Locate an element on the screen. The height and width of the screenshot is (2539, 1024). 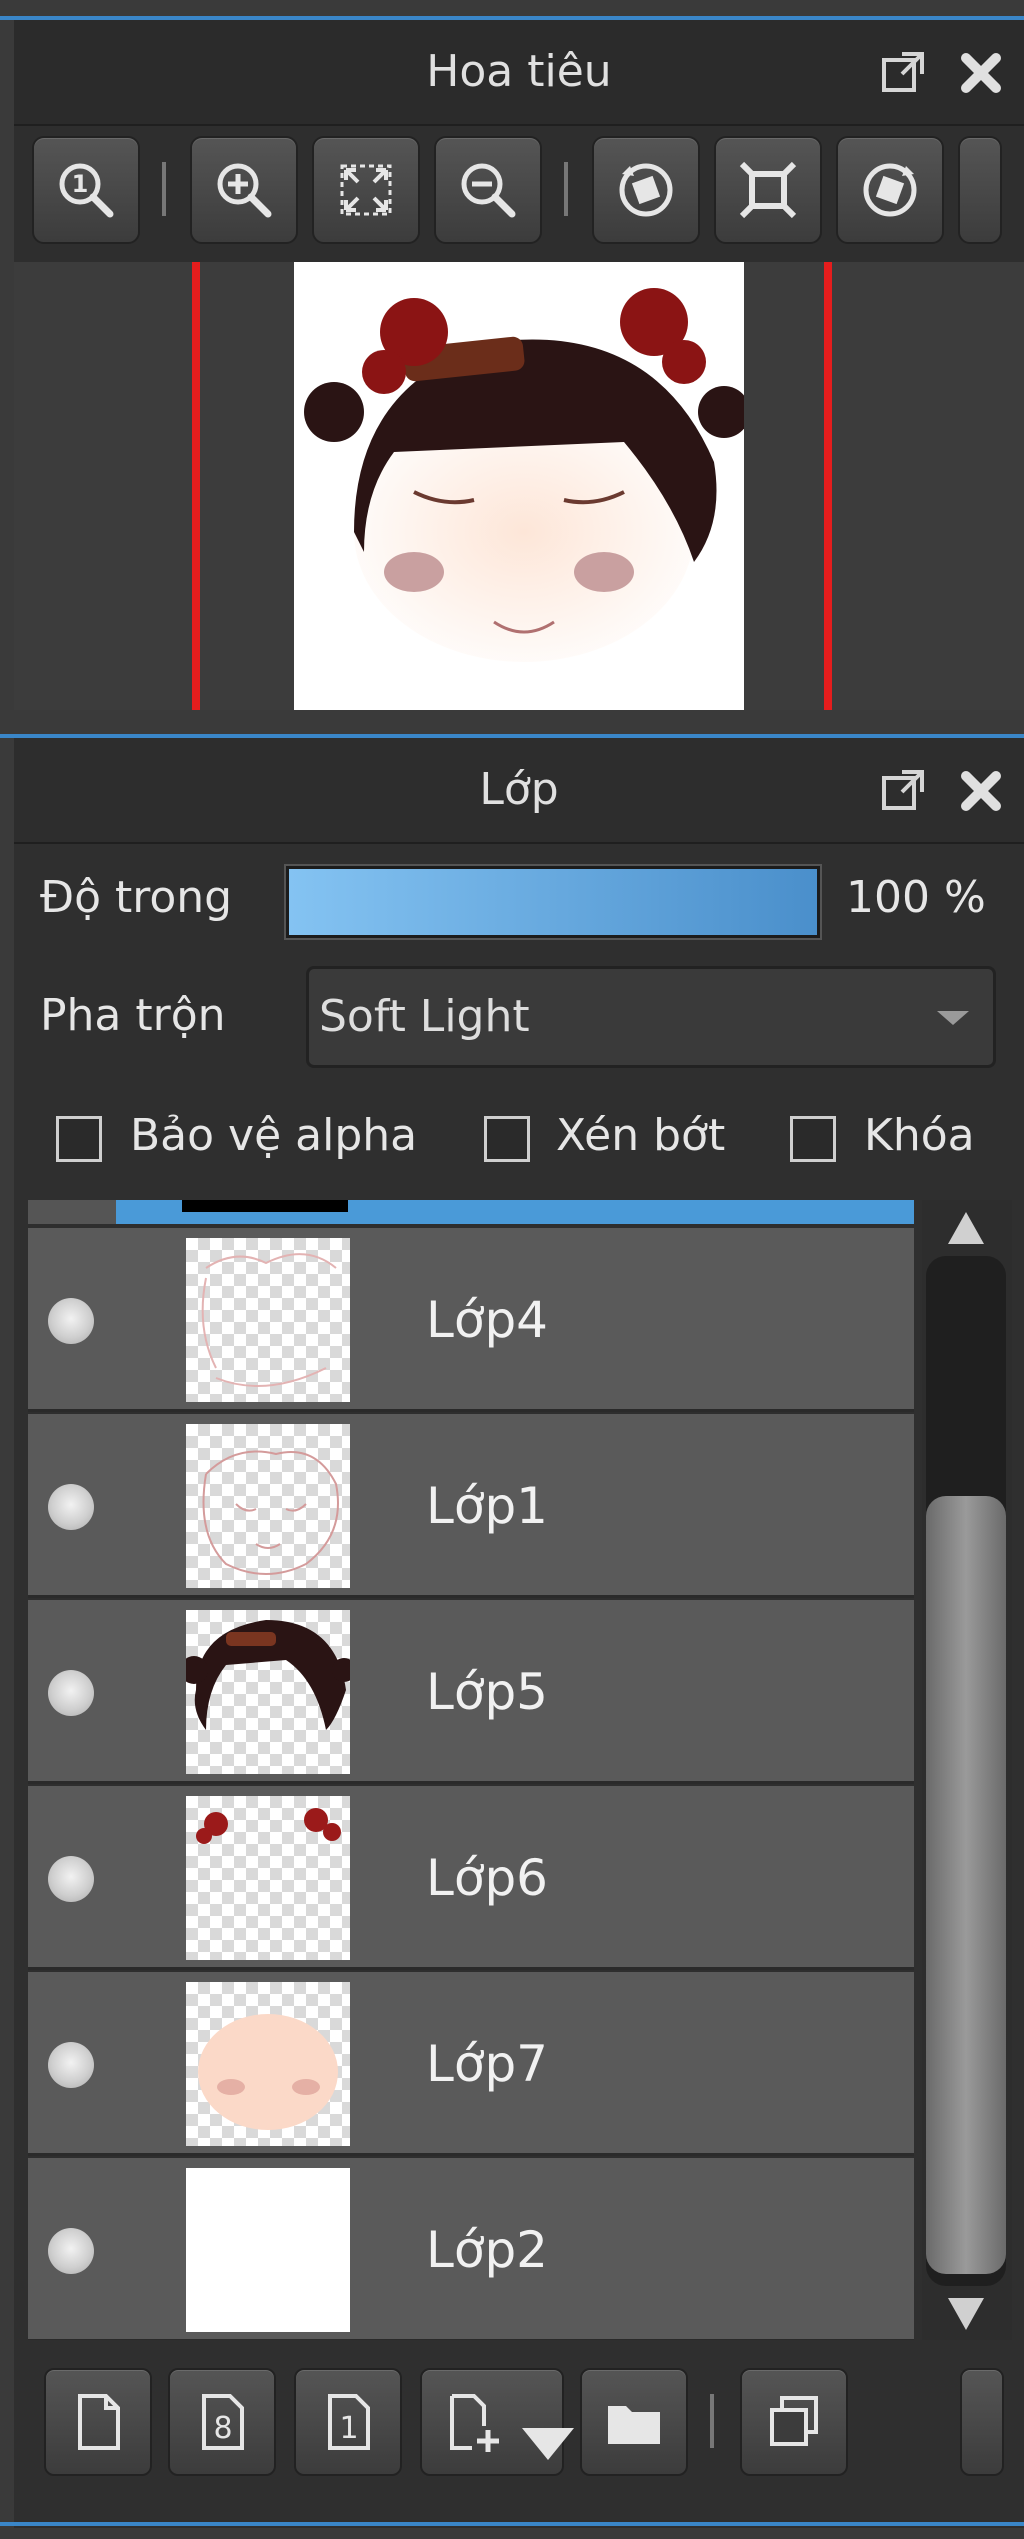
scroll-up-icon is located at coordinates (966, 1228).